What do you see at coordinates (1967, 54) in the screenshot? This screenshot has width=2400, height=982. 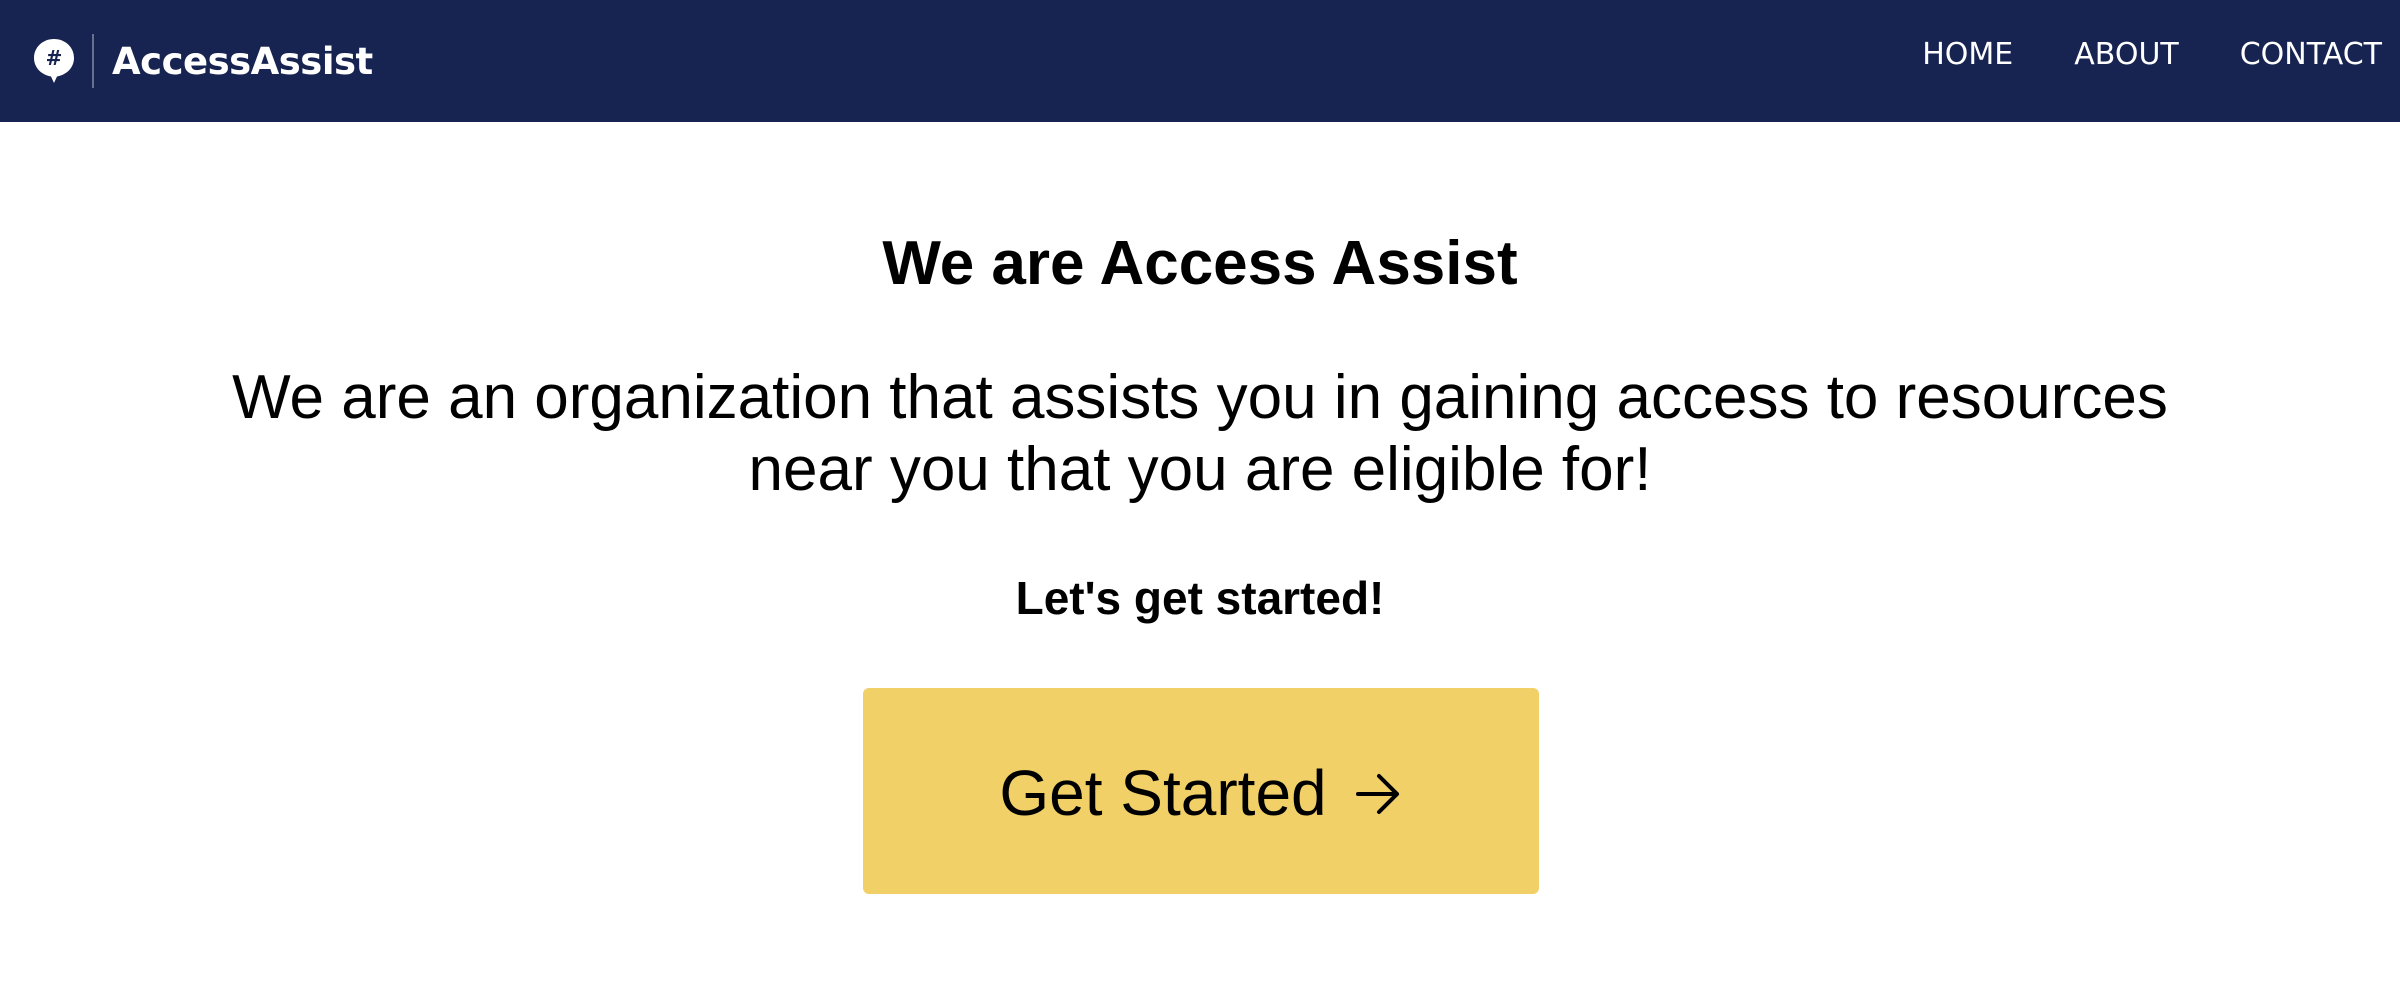 I see `nav-home-link: HOME` at bounding box center [1967, 54].